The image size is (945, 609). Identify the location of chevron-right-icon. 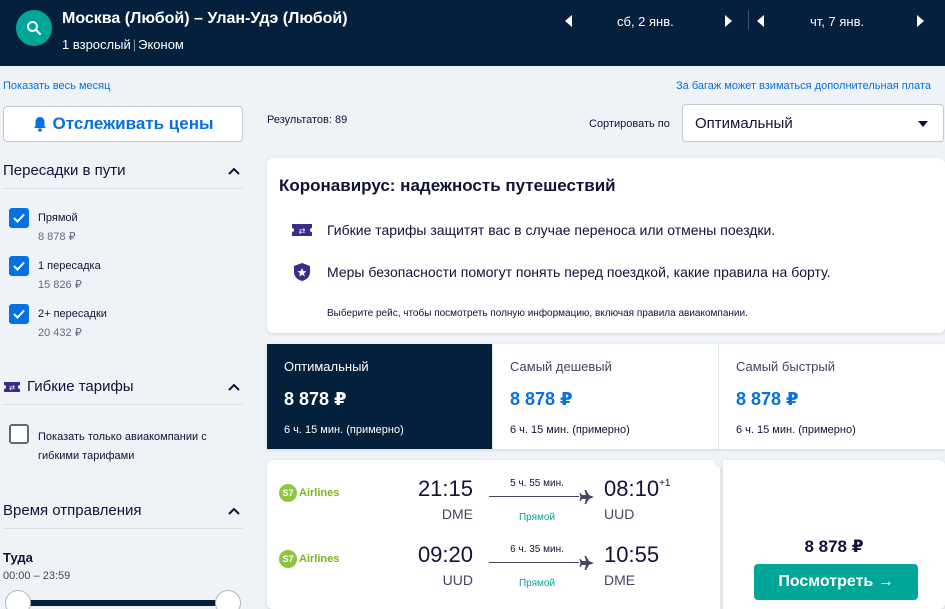
(728, 21).